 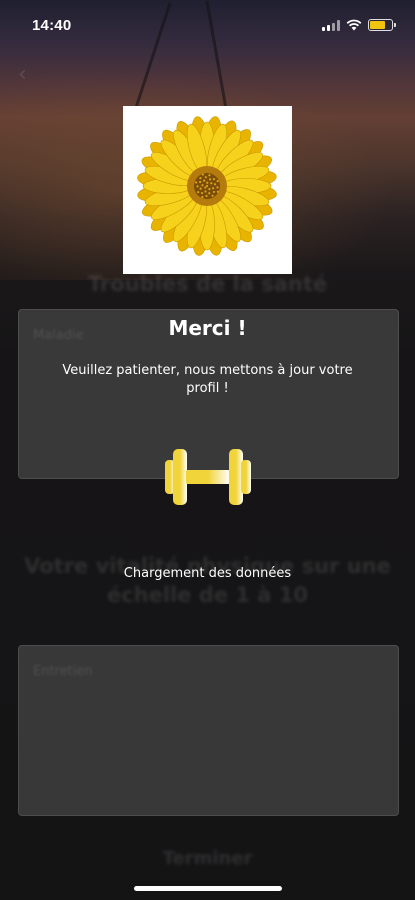 I want to click on dumbbell-icon, so click(x=208, y=477).